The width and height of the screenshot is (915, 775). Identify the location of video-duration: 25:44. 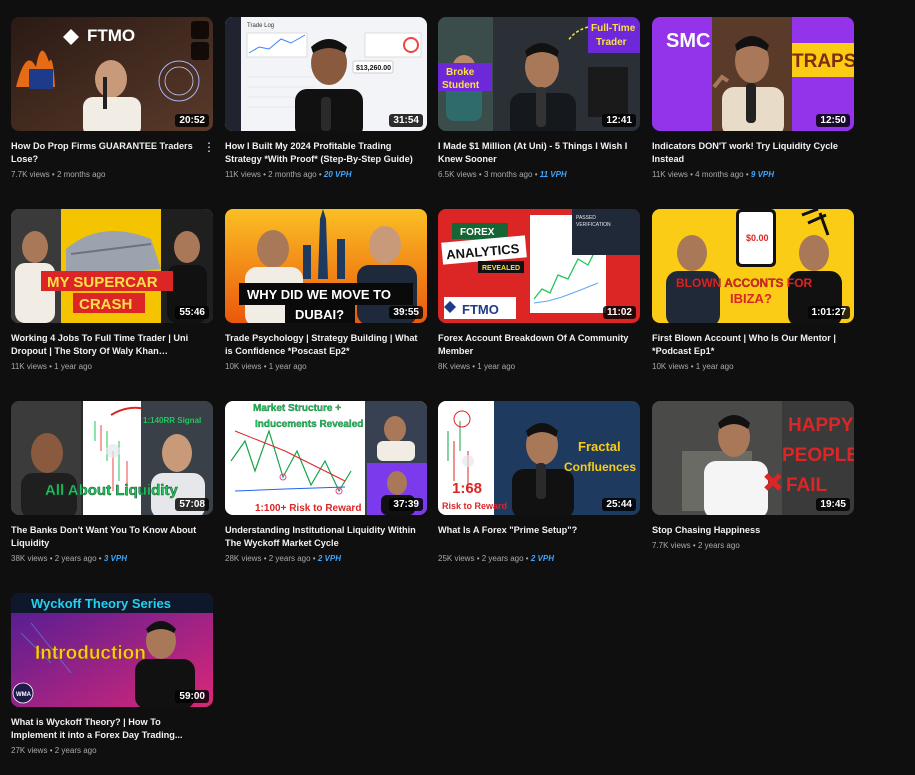
(619, 504).